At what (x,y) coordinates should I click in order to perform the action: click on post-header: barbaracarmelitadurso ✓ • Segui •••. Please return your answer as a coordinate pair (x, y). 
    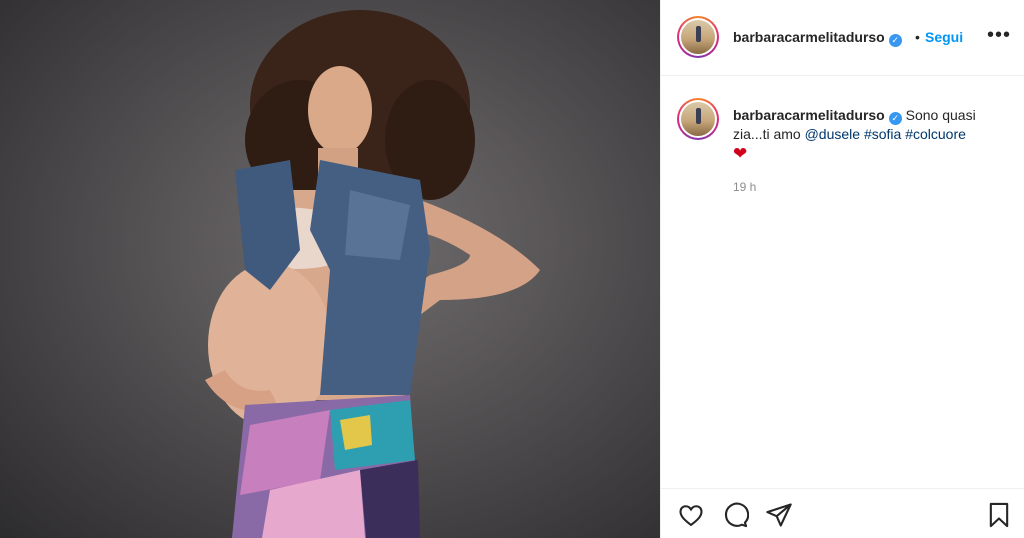
    Looking at the image, I should click on (842, 38).